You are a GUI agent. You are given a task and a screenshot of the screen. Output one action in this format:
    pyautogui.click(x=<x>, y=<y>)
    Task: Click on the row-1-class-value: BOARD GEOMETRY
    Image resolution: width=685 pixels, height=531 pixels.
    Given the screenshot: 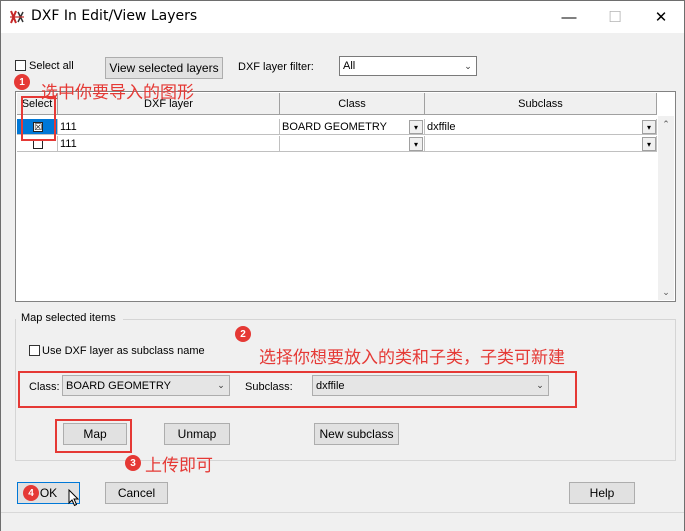 What is the action you would take?
    pyautogui.click(x=334, y=126)
    